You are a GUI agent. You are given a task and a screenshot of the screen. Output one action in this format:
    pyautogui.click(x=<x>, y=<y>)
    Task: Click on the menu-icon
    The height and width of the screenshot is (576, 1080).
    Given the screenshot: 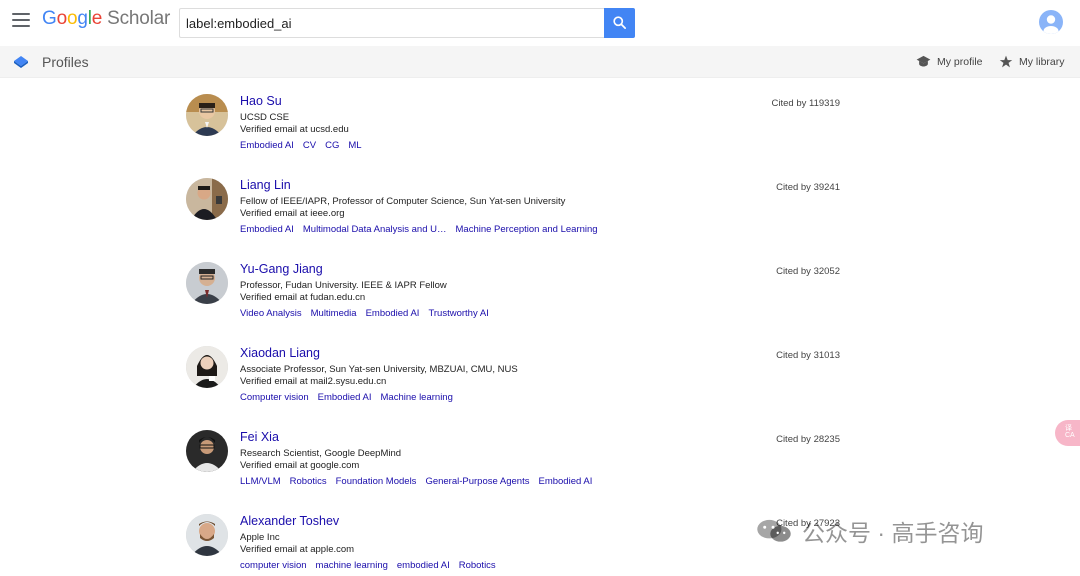 What is the action you would take?
    pyautogui.click(x=21, y=21)
    